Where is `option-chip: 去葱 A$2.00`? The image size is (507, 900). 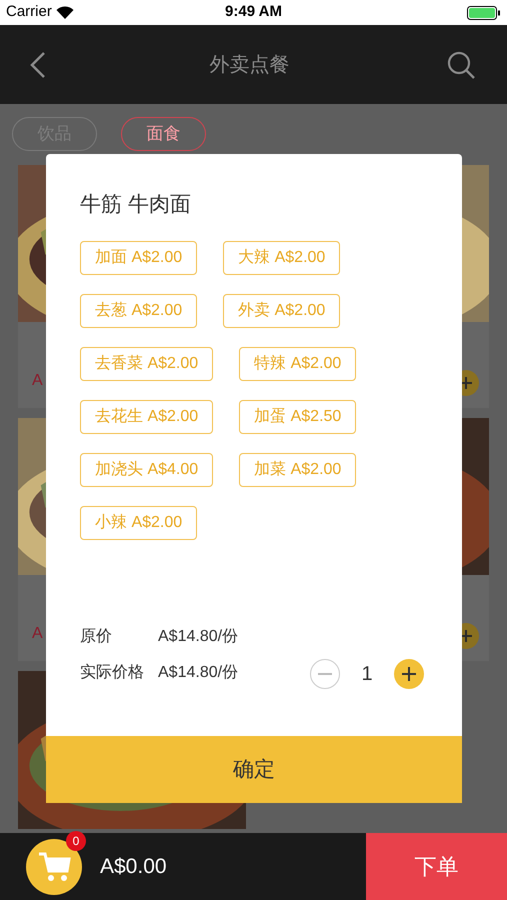
option-chip: 去葱 A$2.00 is located at coordinates (139, 311).